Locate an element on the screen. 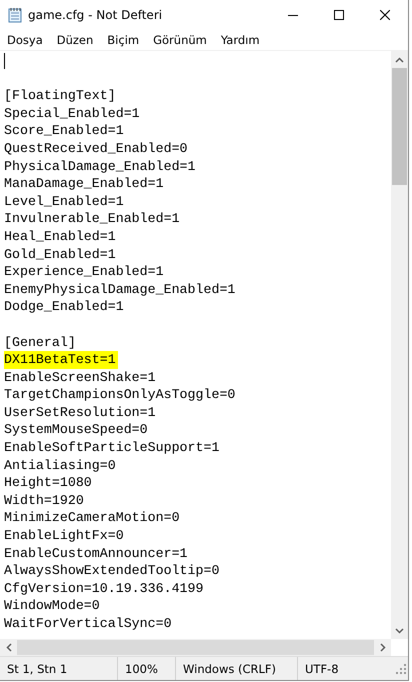 This screenshot has width=412, height=682. status-text: UTF-8 is located at coordinates (322, 669).